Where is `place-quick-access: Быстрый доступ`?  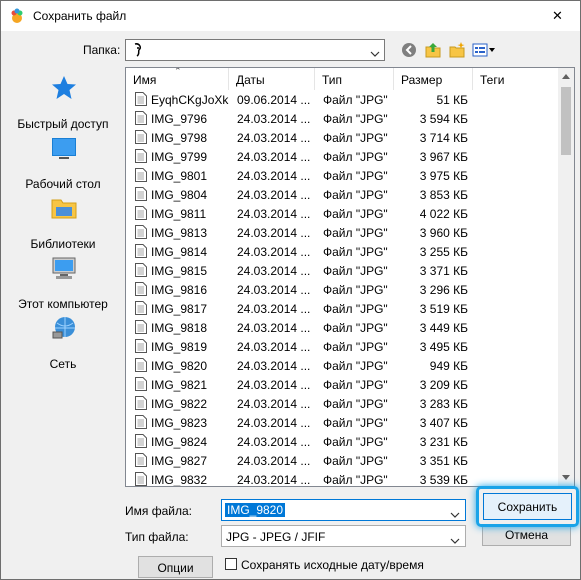 place-quick-access: Быстрый доступ is located at coordinates (63, 104).